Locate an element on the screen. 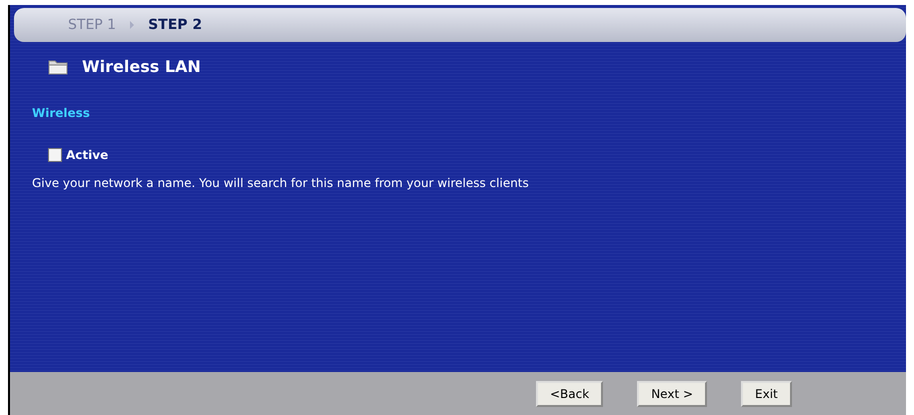 The height and width of the screenshot is (415, 914). arrow-icon is located at coordinates (132, 25).